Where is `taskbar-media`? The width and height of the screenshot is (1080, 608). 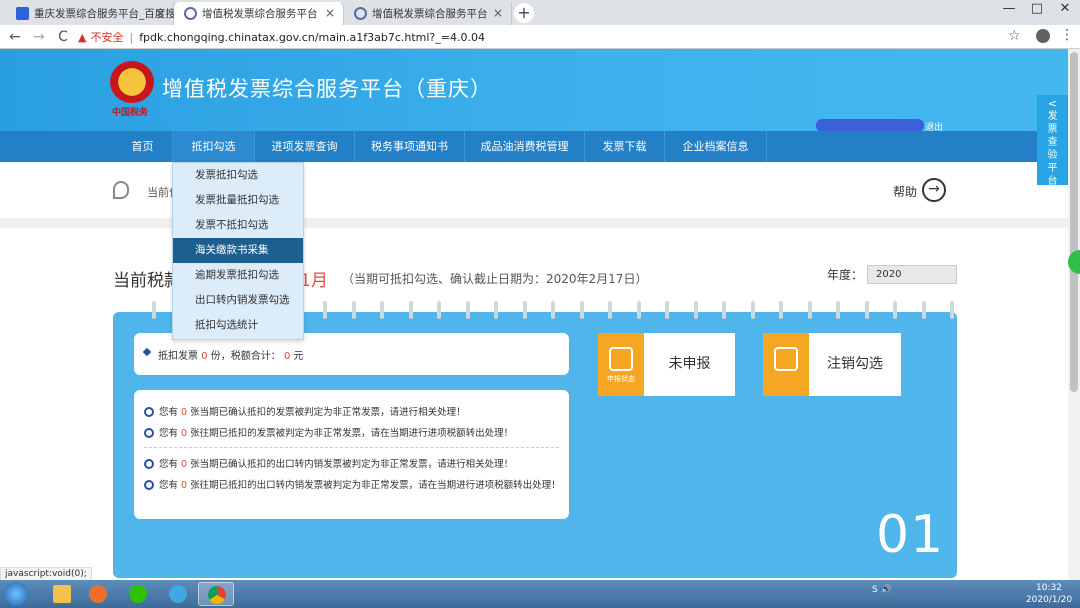
taskbar-media is located at coordinates (98, 594).